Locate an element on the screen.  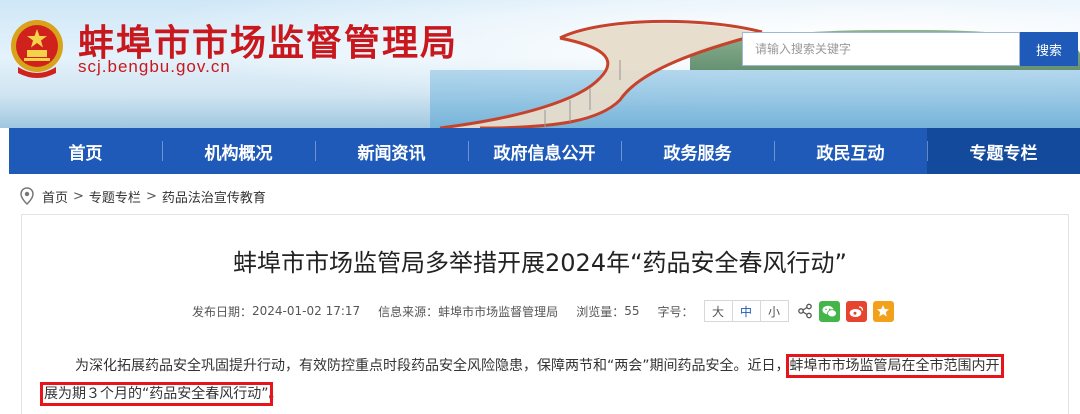
fontsize-medium-button: 中 is located at coordinates (745, 311).